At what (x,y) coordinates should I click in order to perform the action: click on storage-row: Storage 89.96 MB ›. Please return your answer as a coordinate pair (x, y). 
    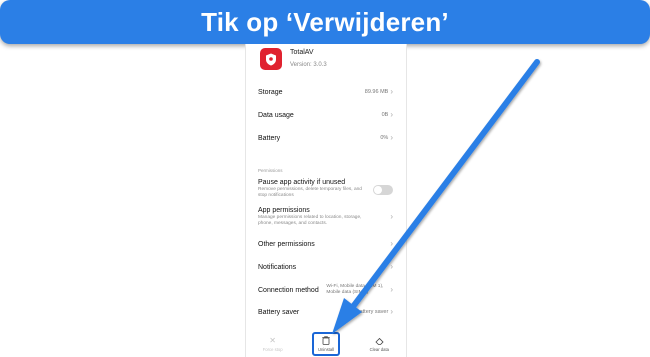
    Looking at the image, I should click on (325, 92).